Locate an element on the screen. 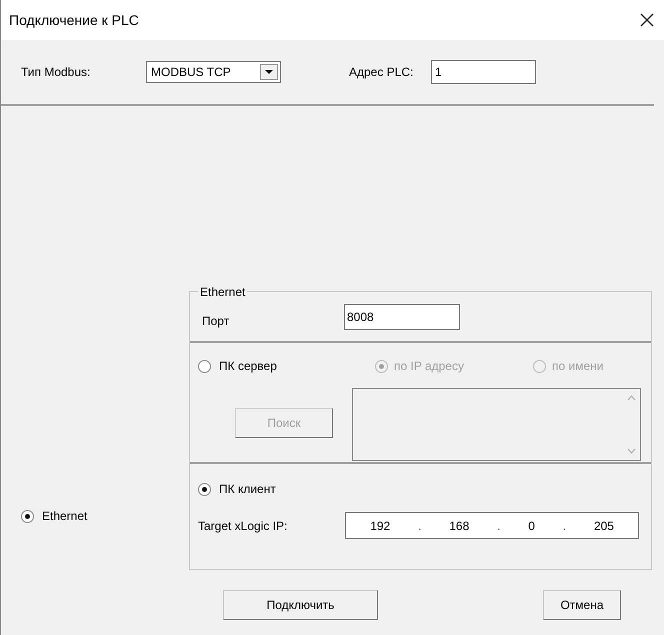  results-list is located at coordinates (496, 424).